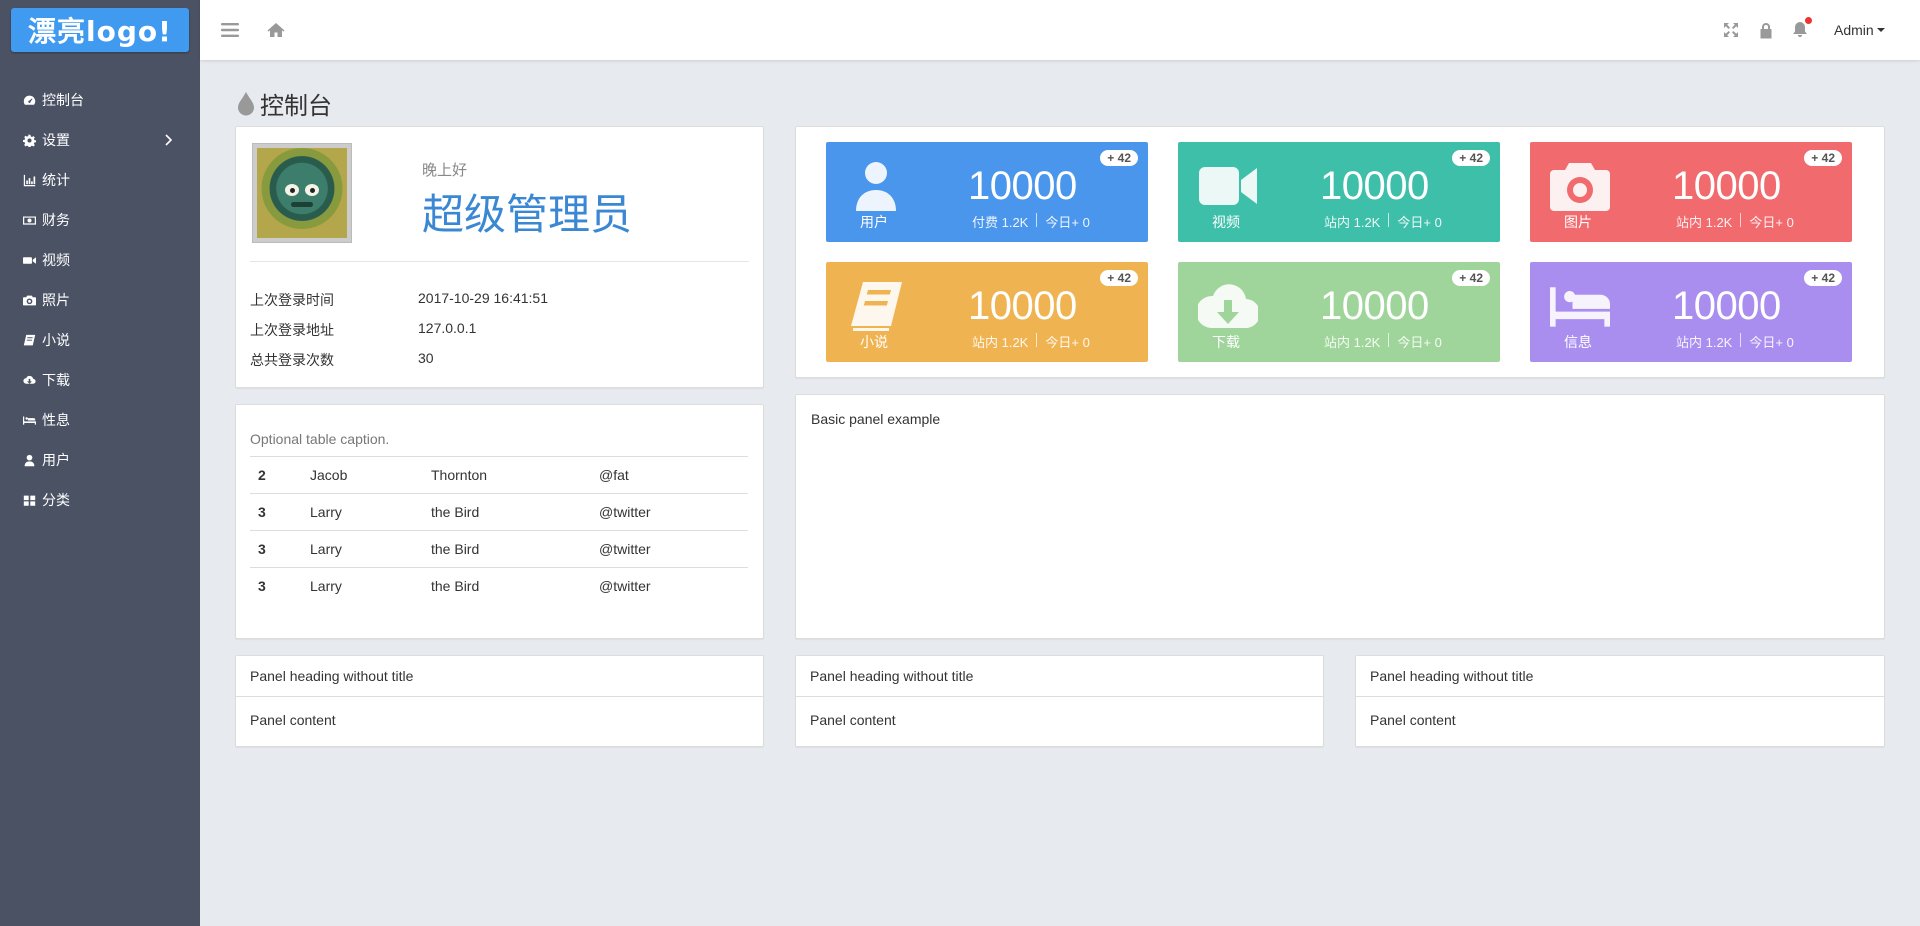 This screenshot has width=1920, height=926. I want to click on sidebar-item-video: 视频, so click(100, 260).